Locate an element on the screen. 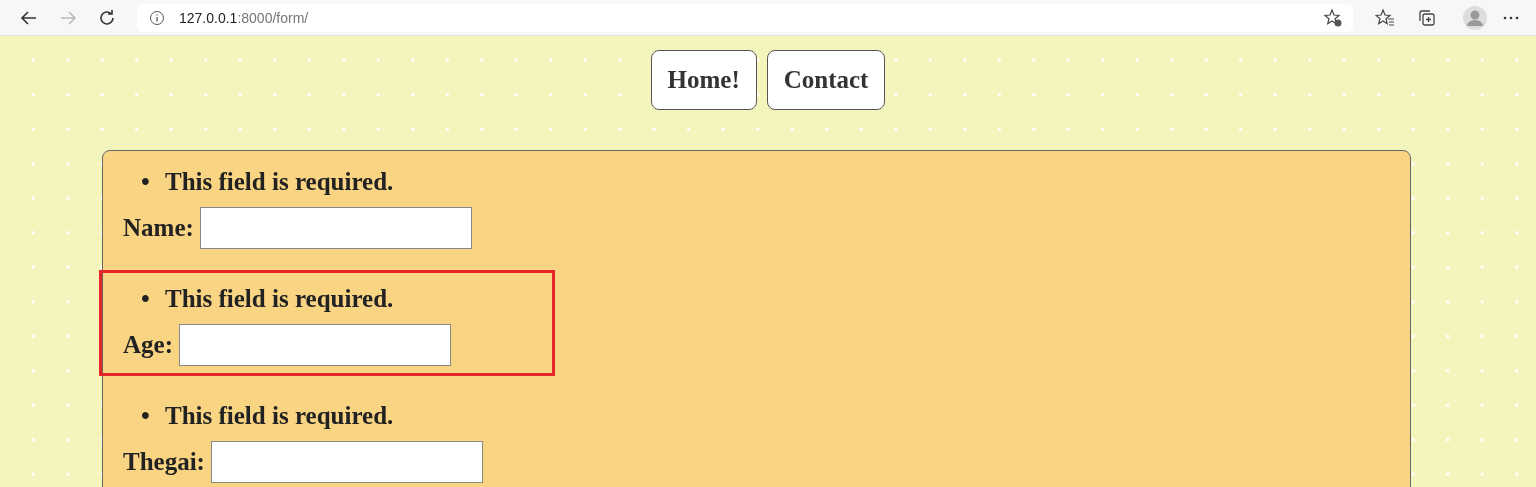  nav-button: Contact is located at coordinates (826, 80).